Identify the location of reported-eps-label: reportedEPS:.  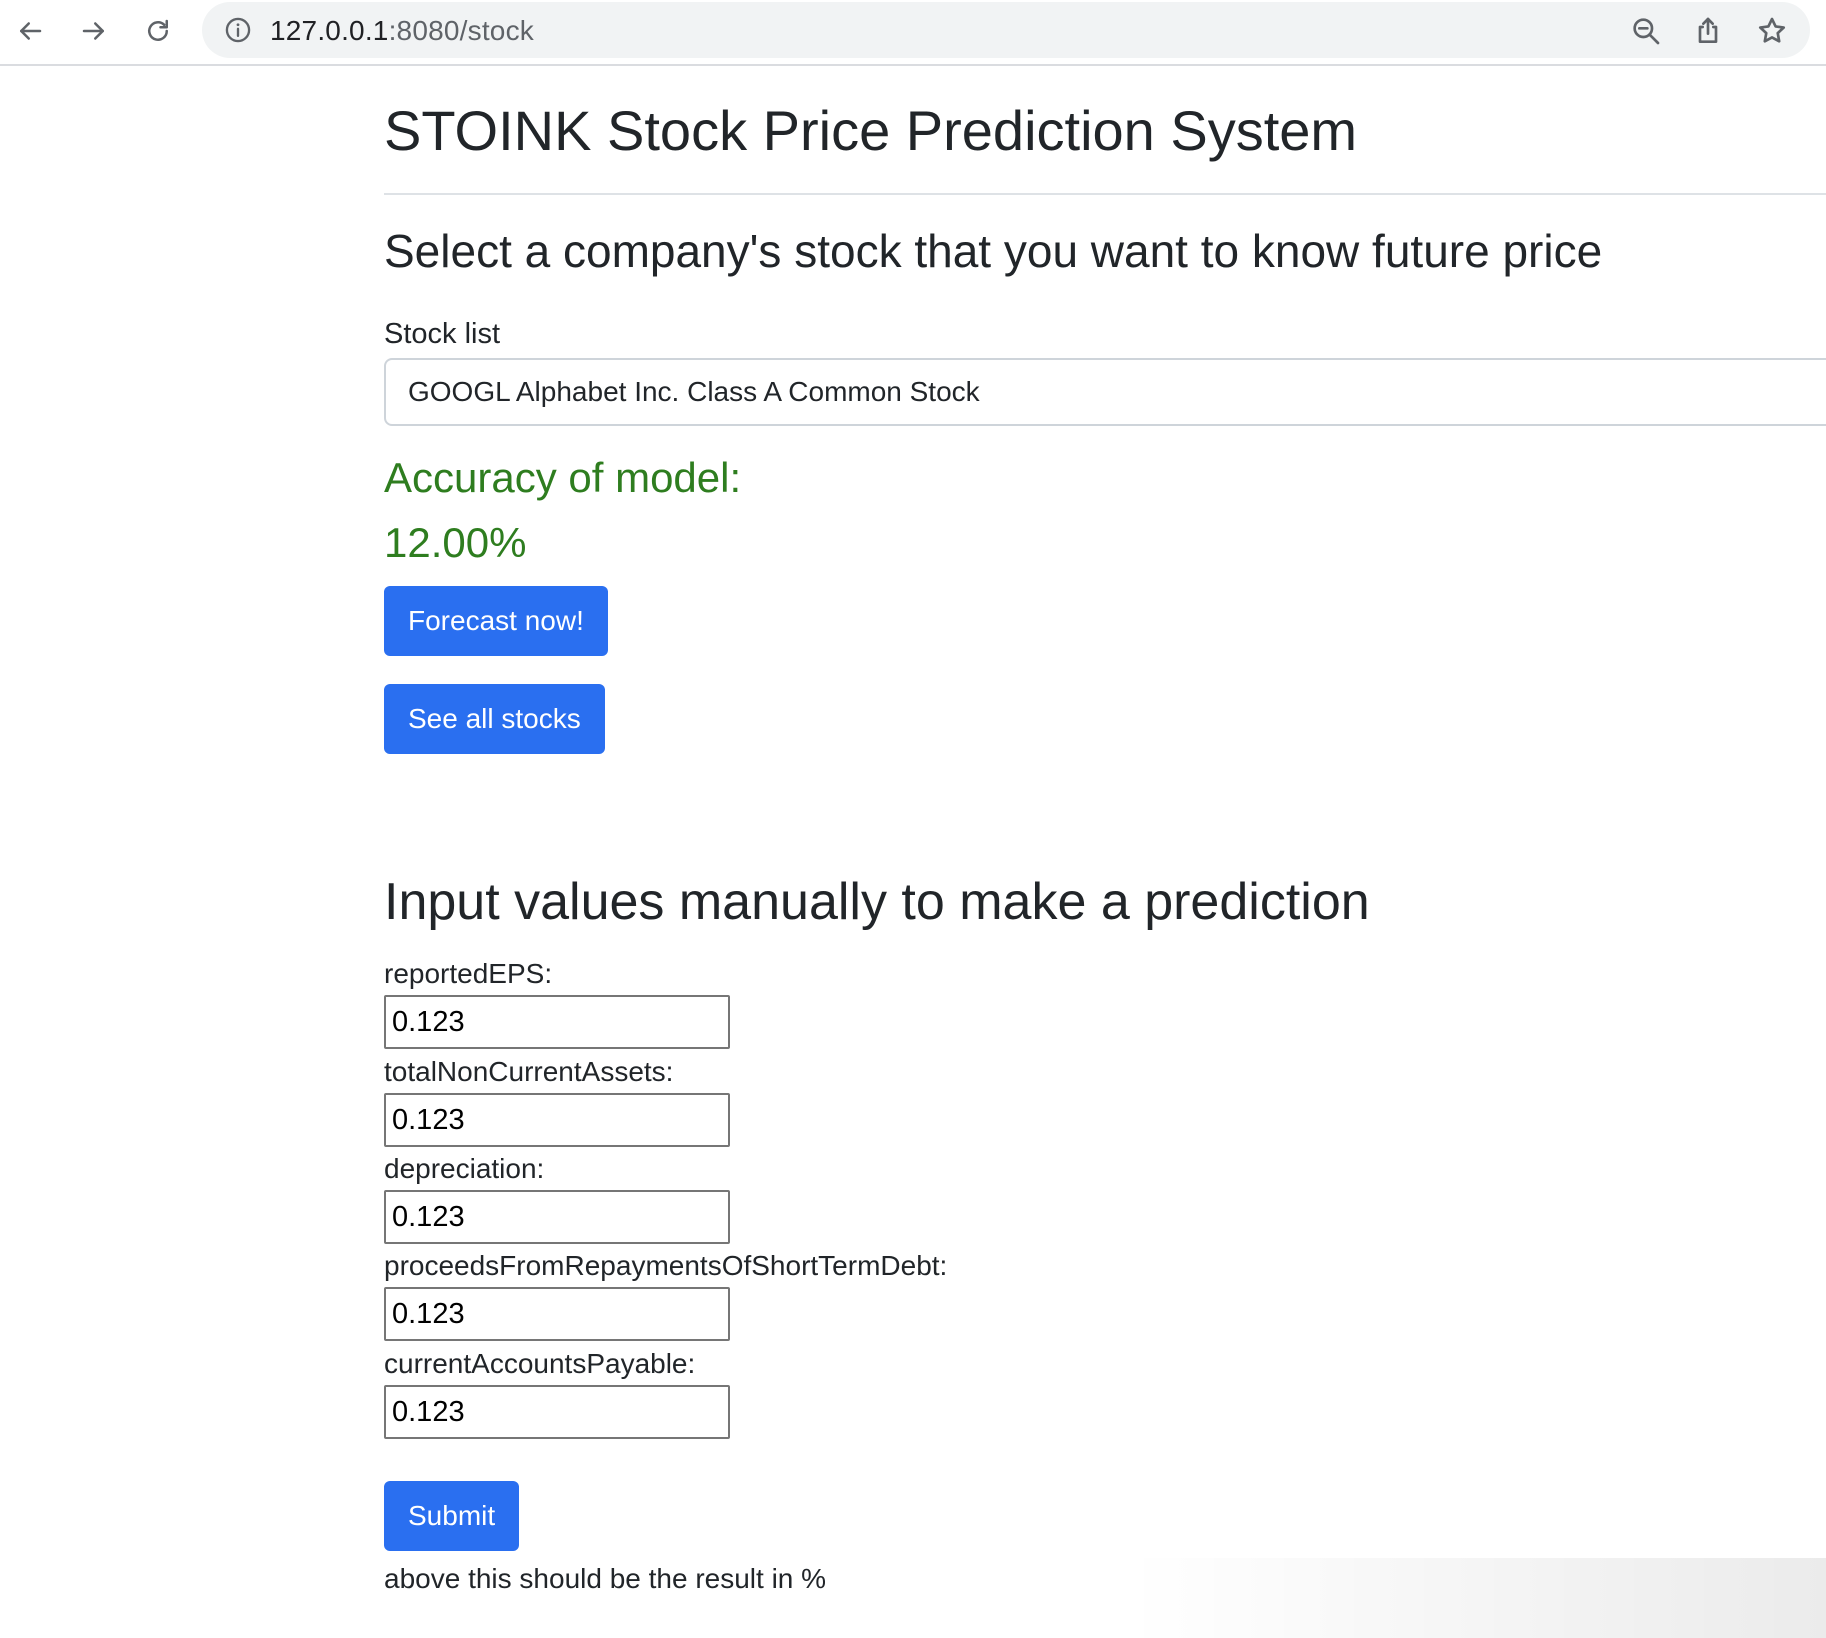
(468, 973).